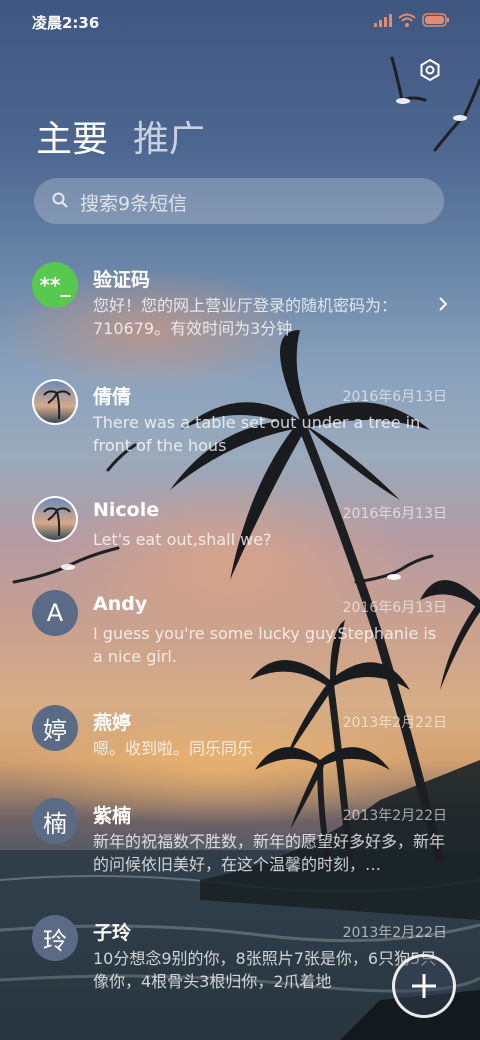 Image resolution: width=480 pixels, height=1040 pixels. What do you see at coordinates (112, 816) in the screenshot?
I see `conversation-name: 紫楠` at bounding box center [112, 816].